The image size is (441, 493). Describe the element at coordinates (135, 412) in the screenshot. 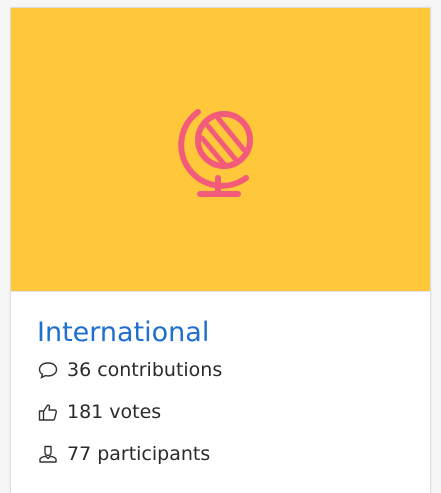

I see `votes-label: votes` at that location.